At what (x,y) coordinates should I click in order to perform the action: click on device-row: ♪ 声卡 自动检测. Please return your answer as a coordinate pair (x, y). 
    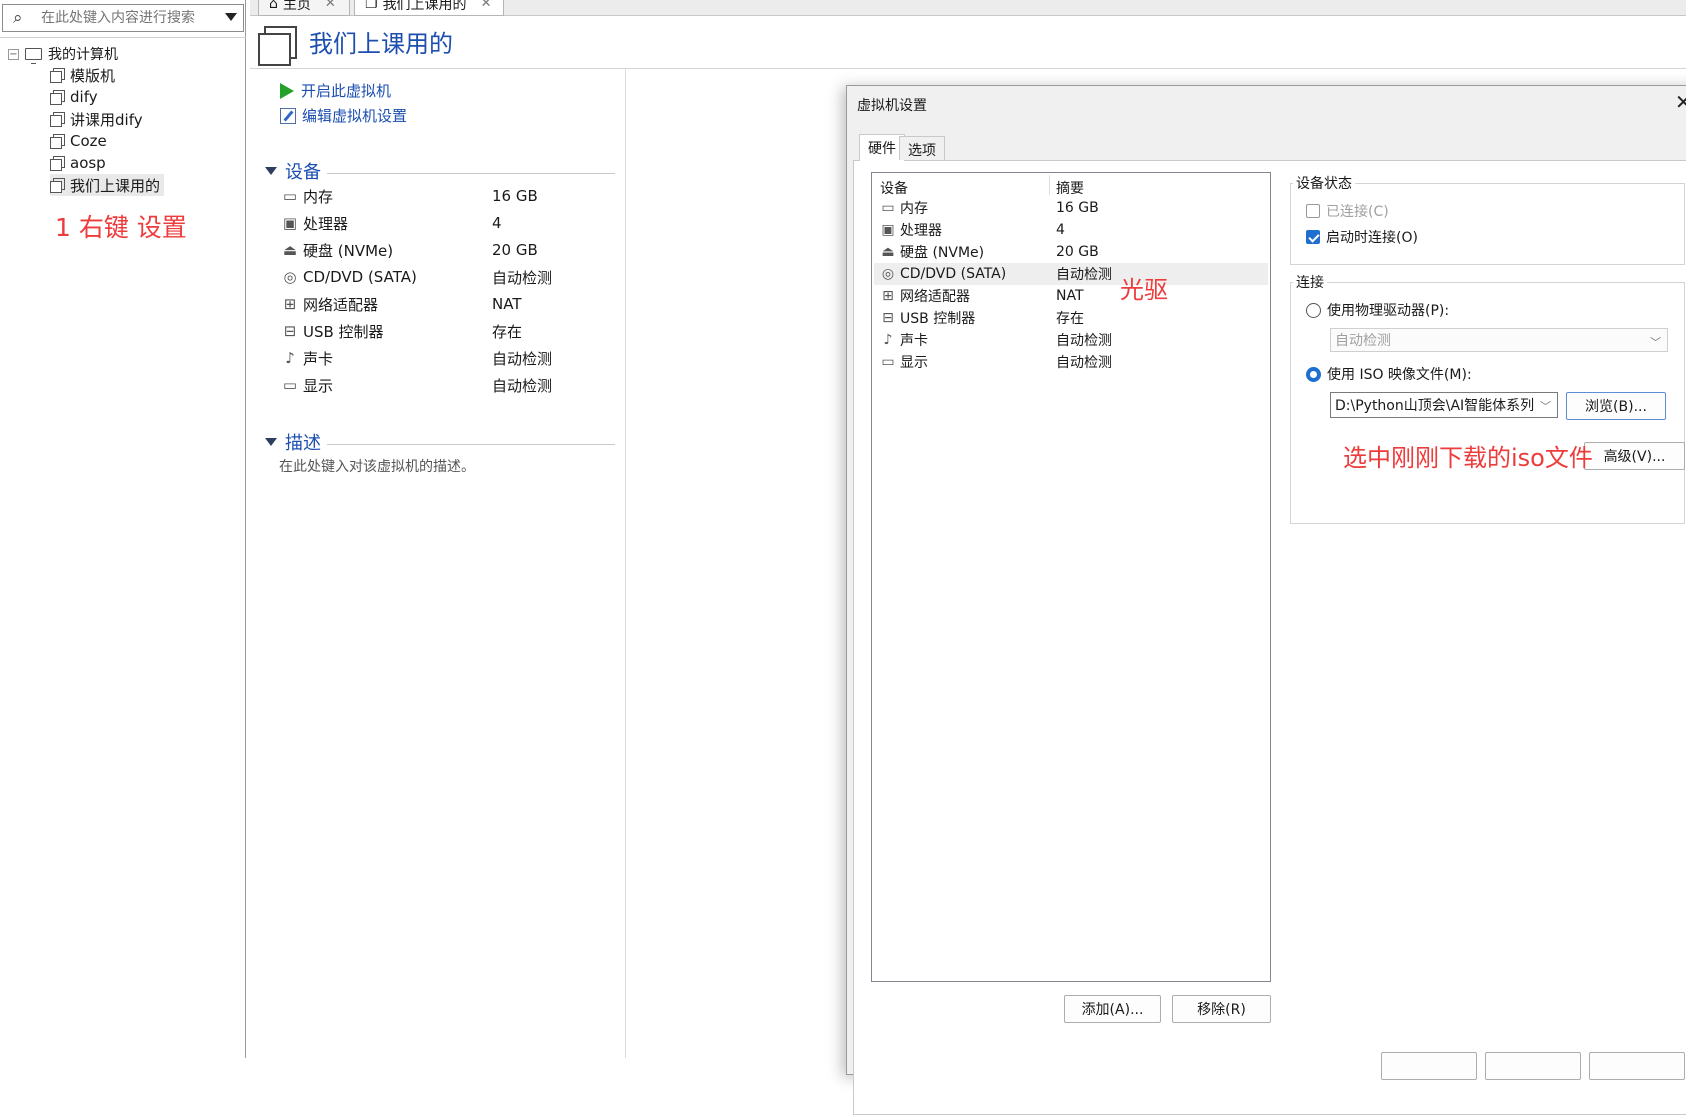
    Looking at the image, I should click on (450, 358).